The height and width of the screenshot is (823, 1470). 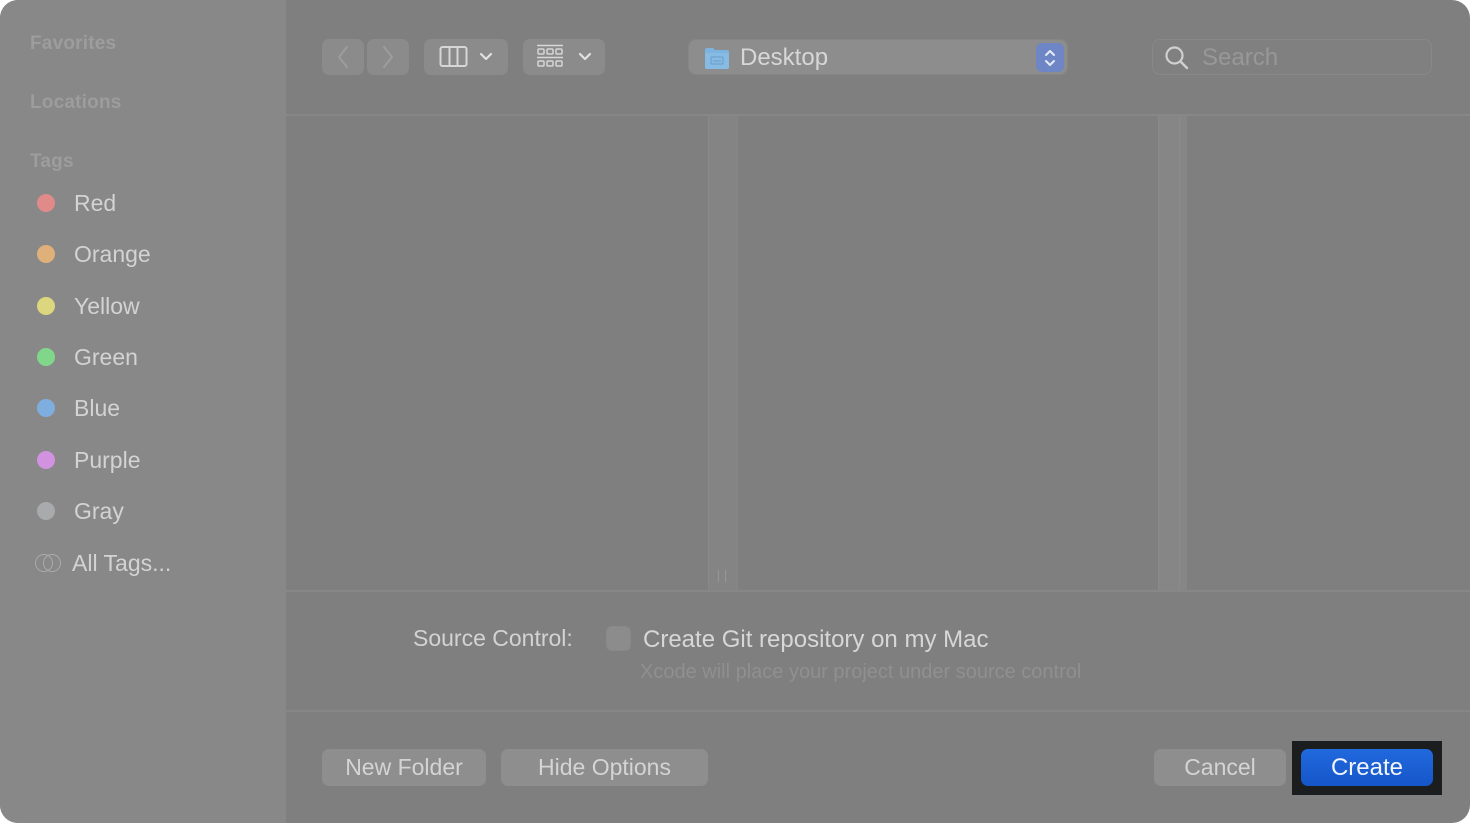 I want to click on sidebar-tag-green: Green, so click(x=87, y=357).